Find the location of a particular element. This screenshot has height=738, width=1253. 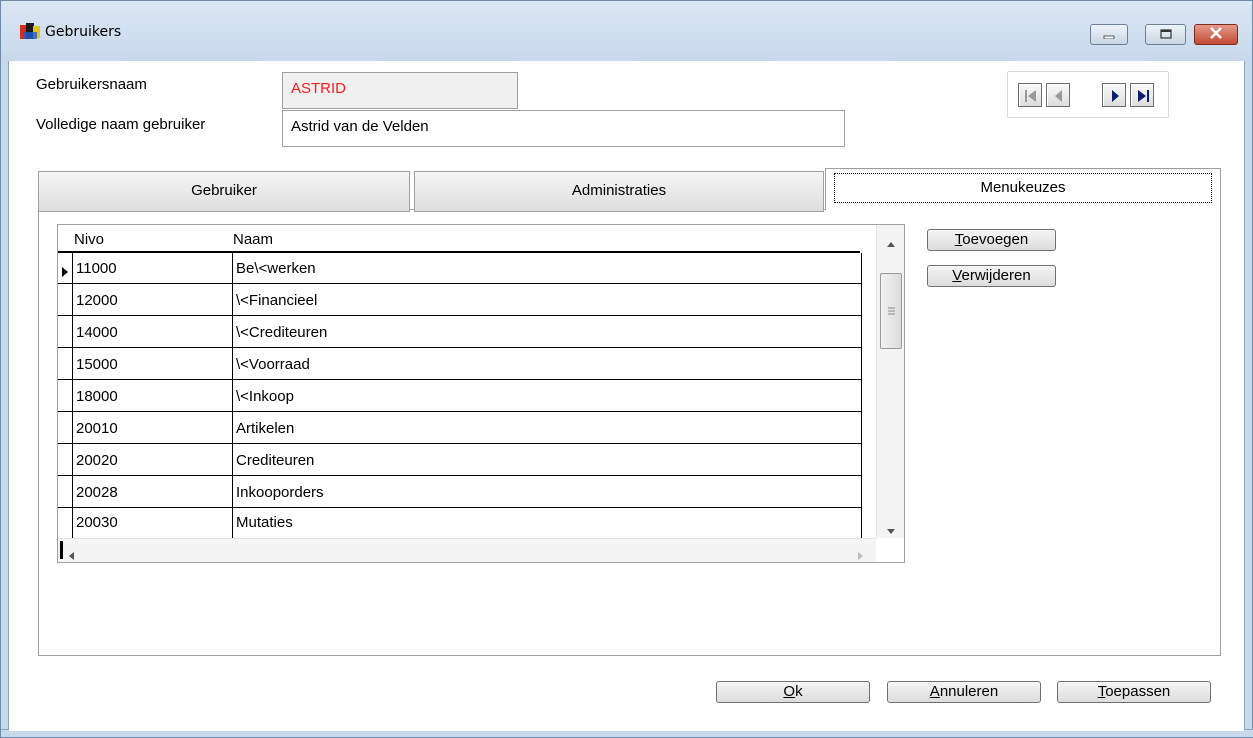

tab-menukeuzes-label: Menukeuzes is located at coordinates (1023, 188).